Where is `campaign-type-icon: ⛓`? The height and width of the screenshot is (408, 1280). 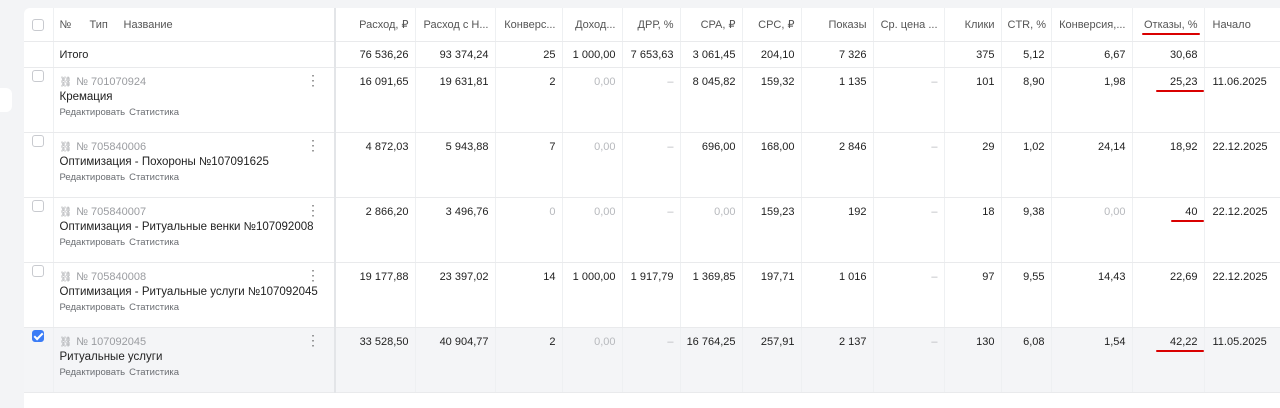
campaign-type-icon: ⛓ is located at coordinates (66, 342).